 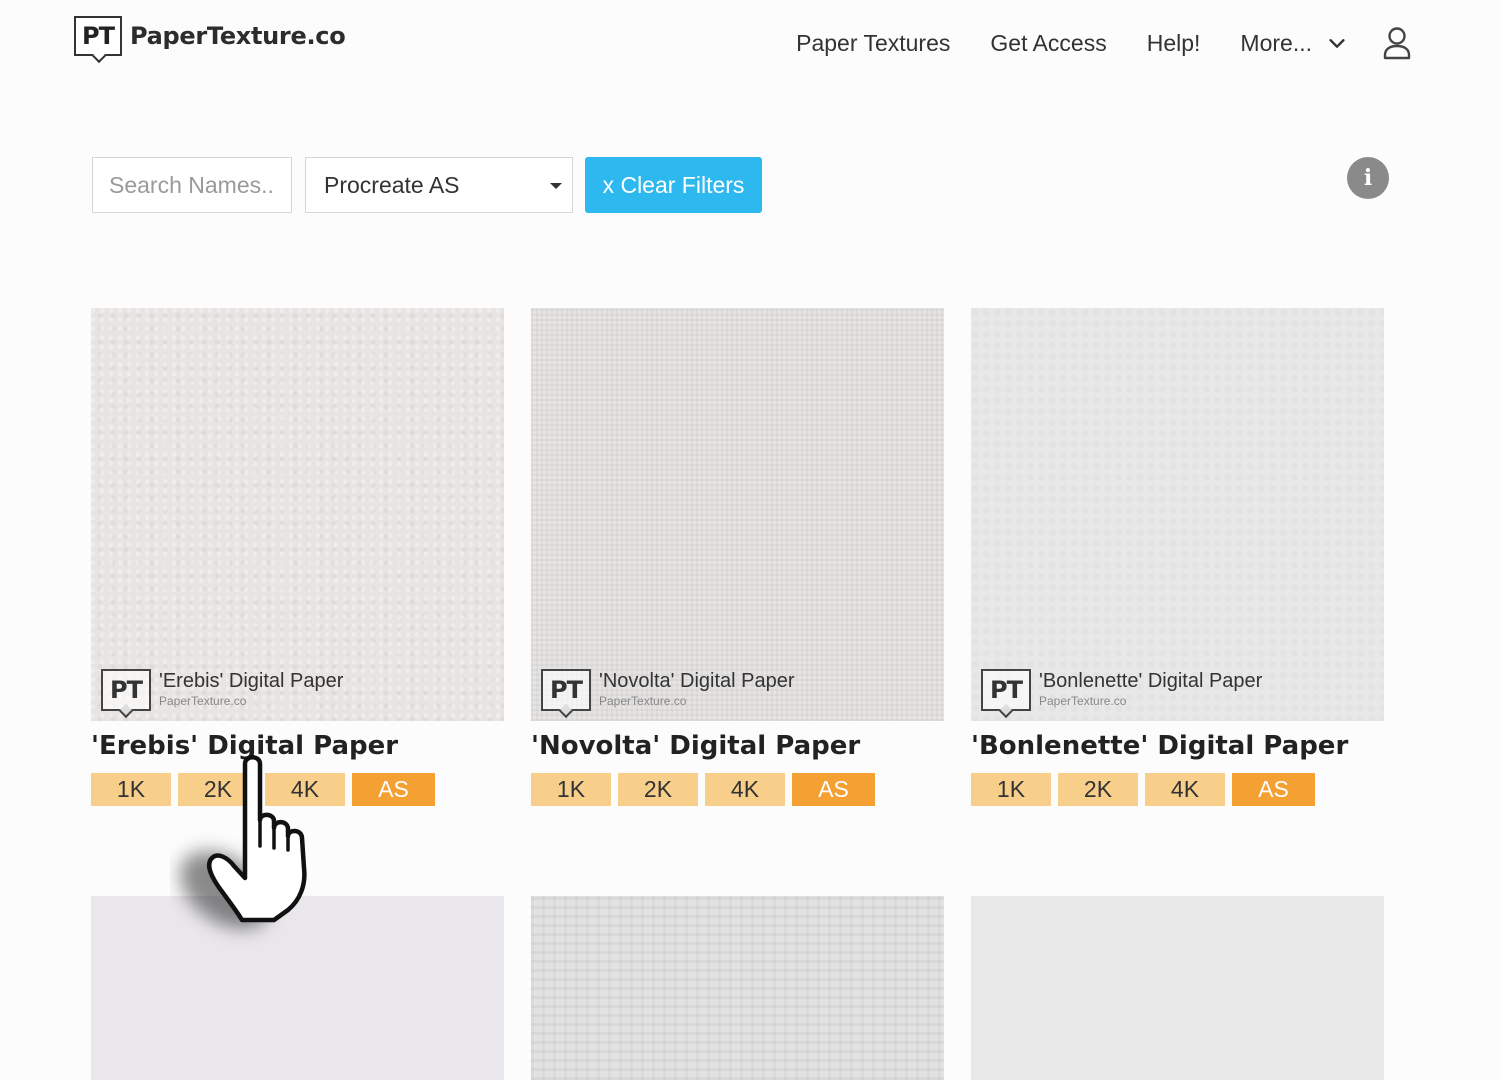 What do you see at coordinates (1337, 43) in the screenshot?
I see `chevron-down-icon` at bounding box center [1337, 43].